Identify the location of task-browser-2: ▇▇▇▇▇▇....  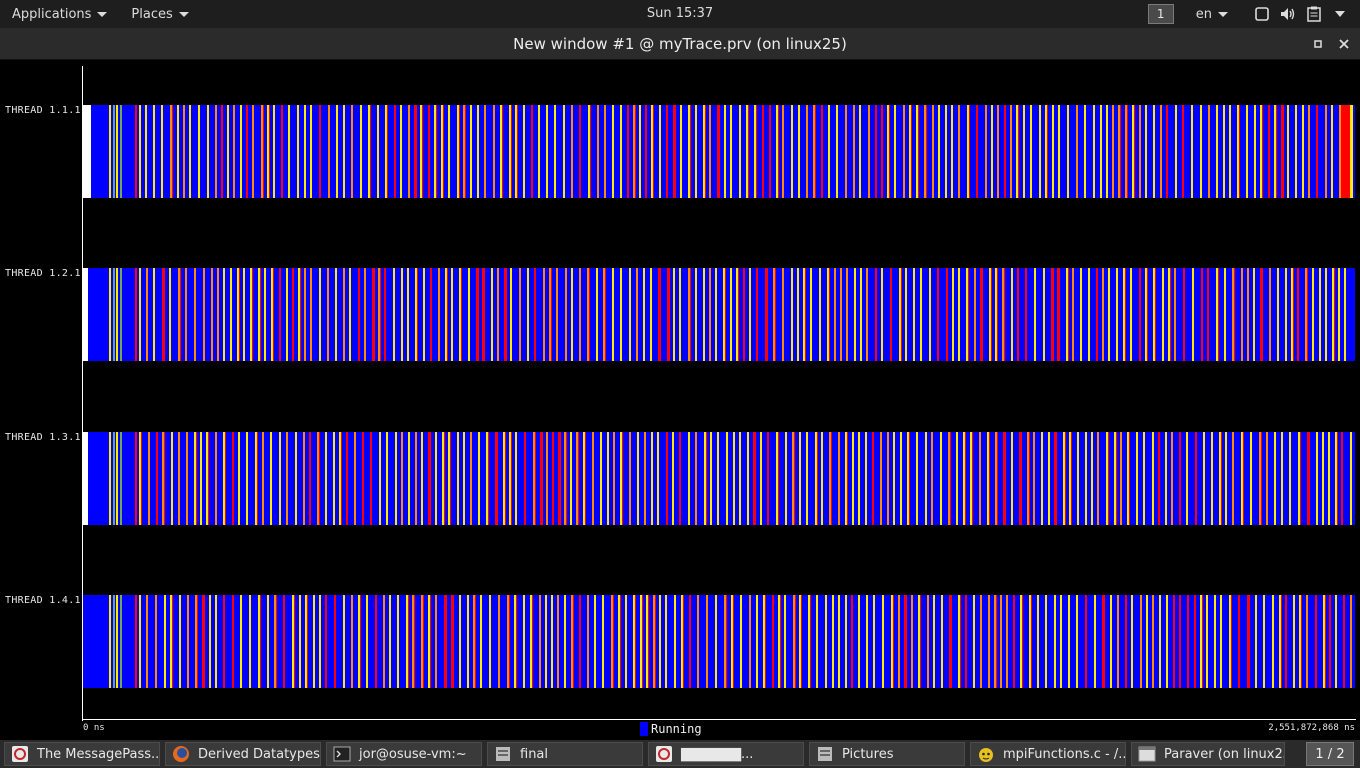
(726, 754).